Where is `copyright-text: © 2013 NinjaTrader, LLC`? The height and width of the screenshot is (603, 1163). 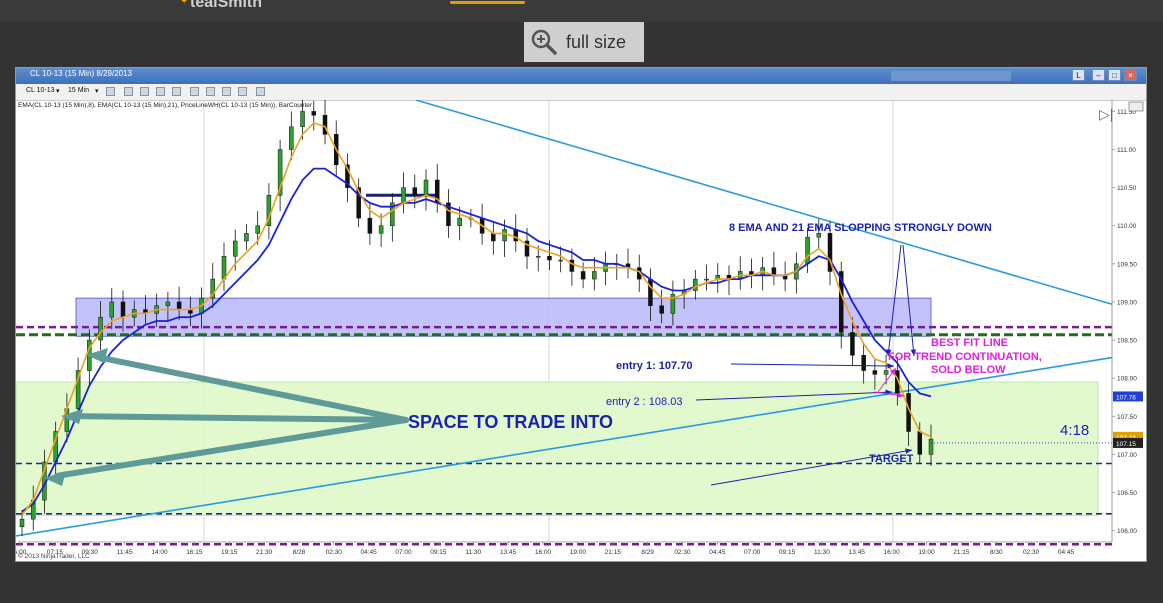 copyright-text: © 2013 NinjaTrader, LLC is located at coordinates (54, 556).